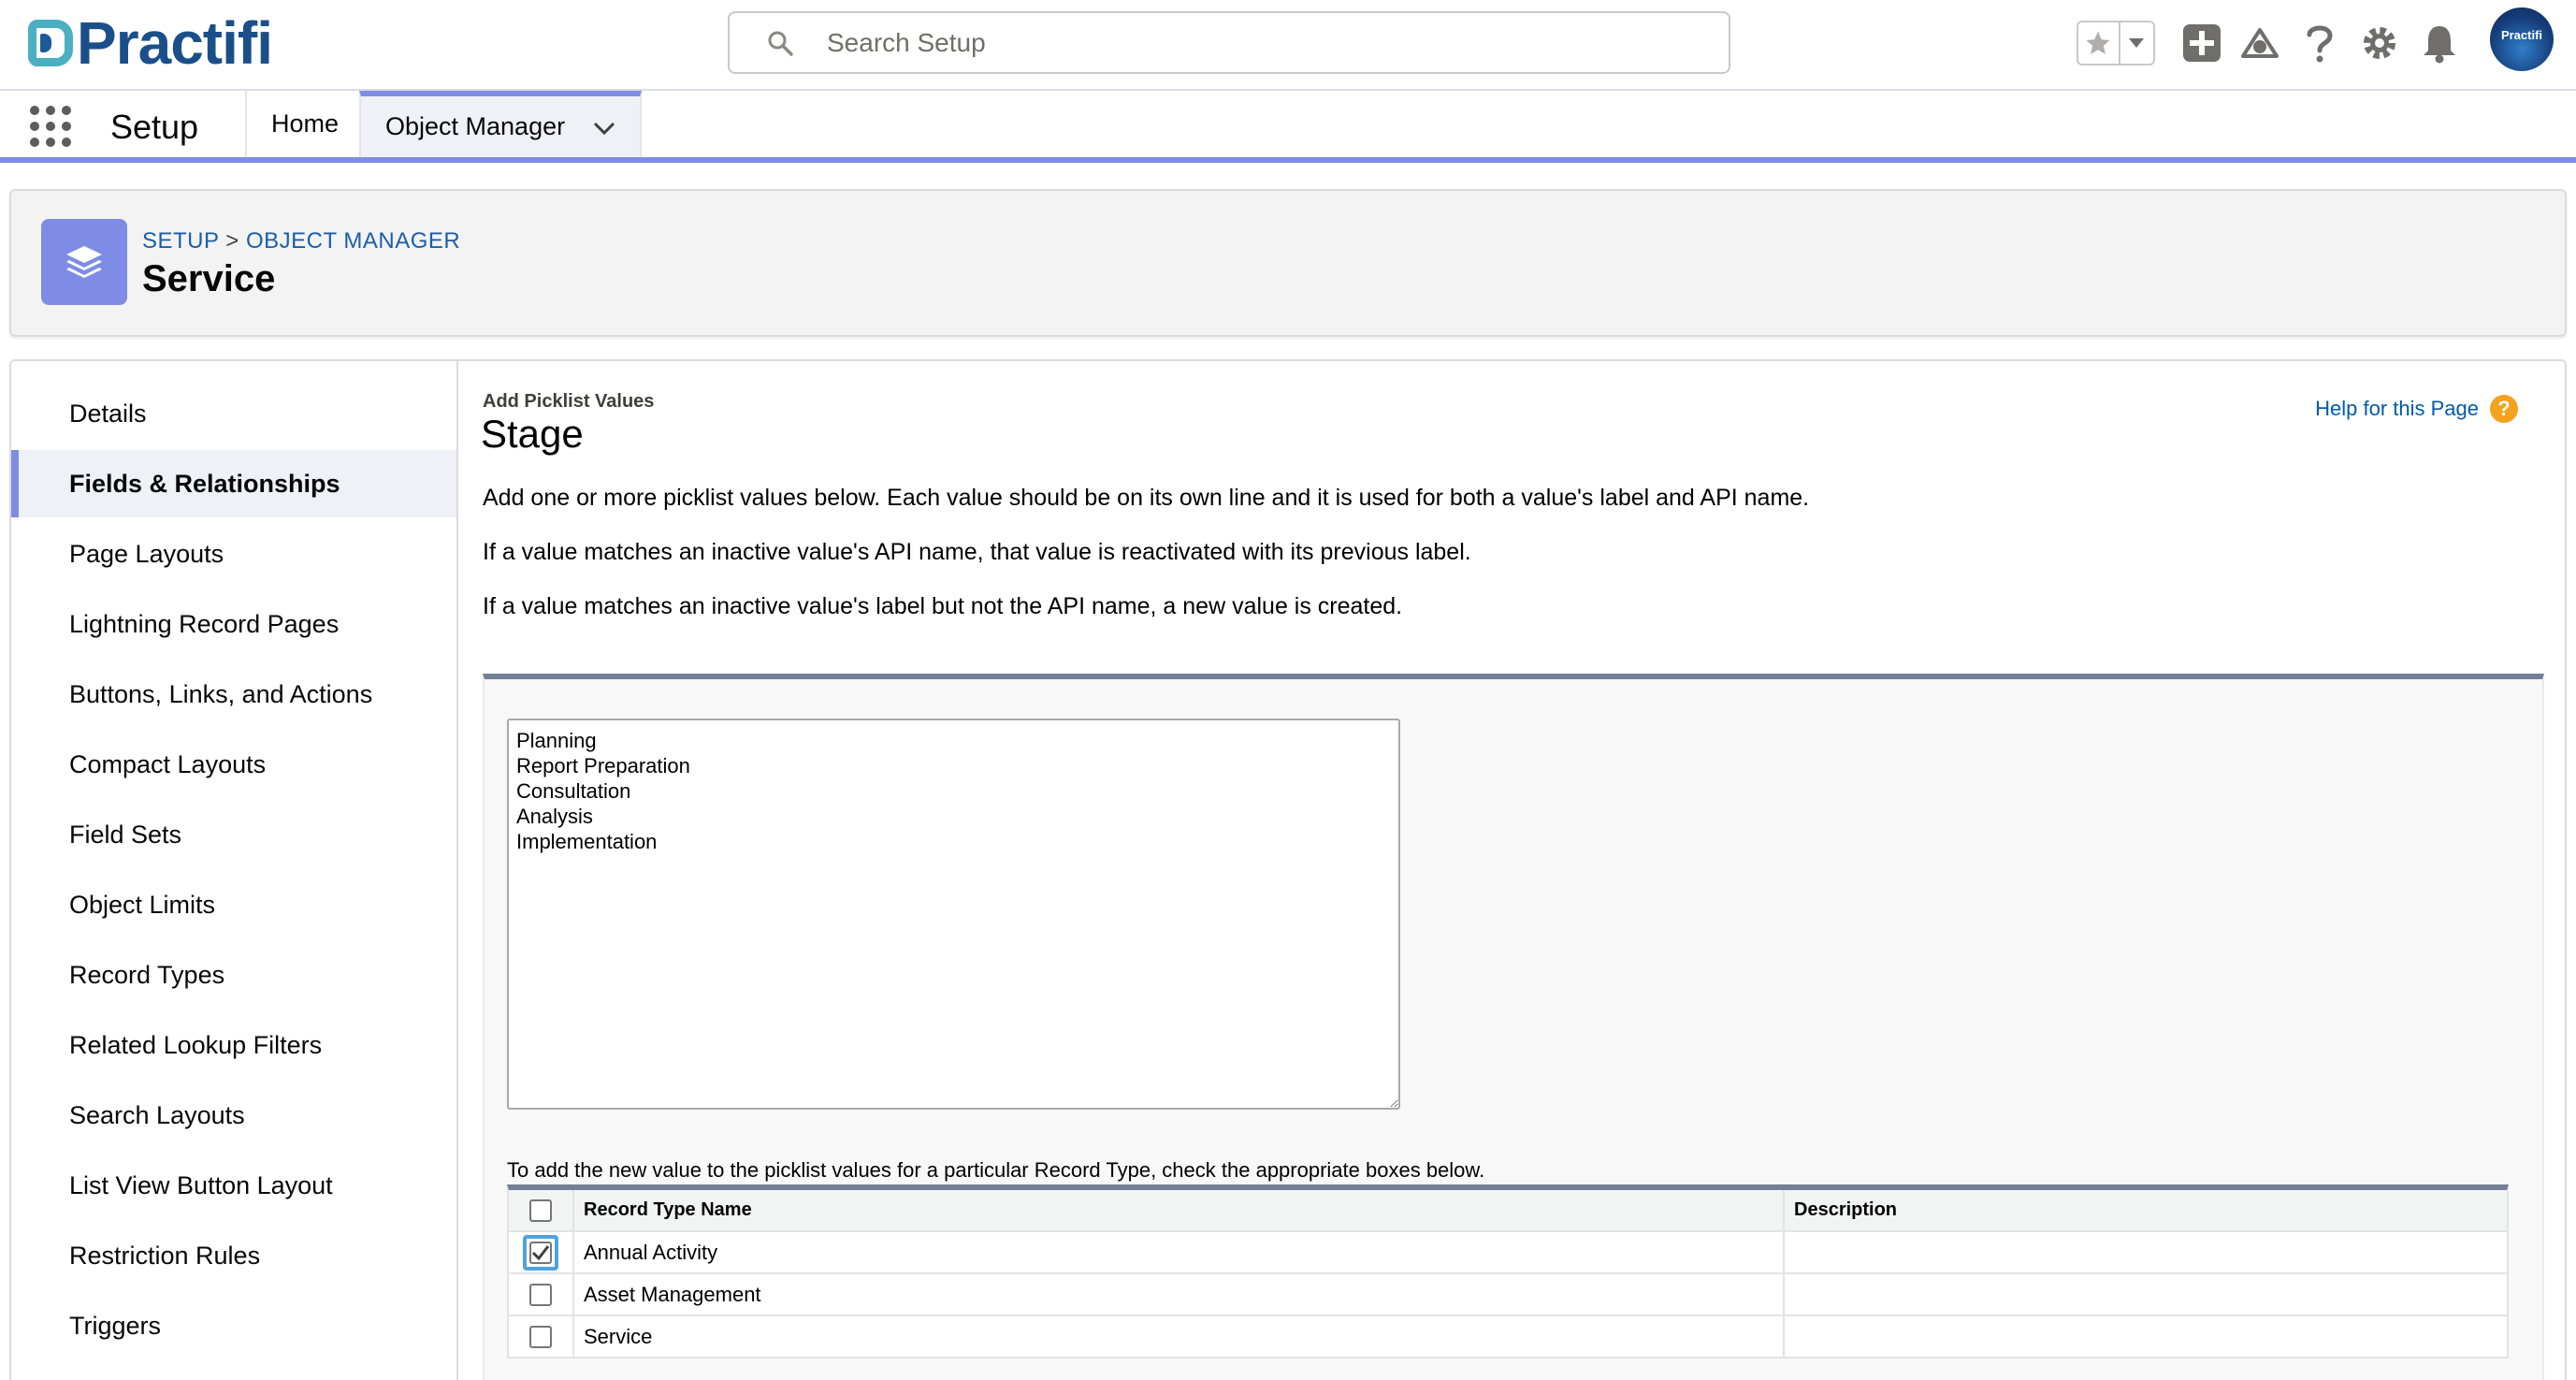 Image resolution: width=2576 pixels, height=1380 pixels. I want to click on bell-icon, so click(2439, 45).